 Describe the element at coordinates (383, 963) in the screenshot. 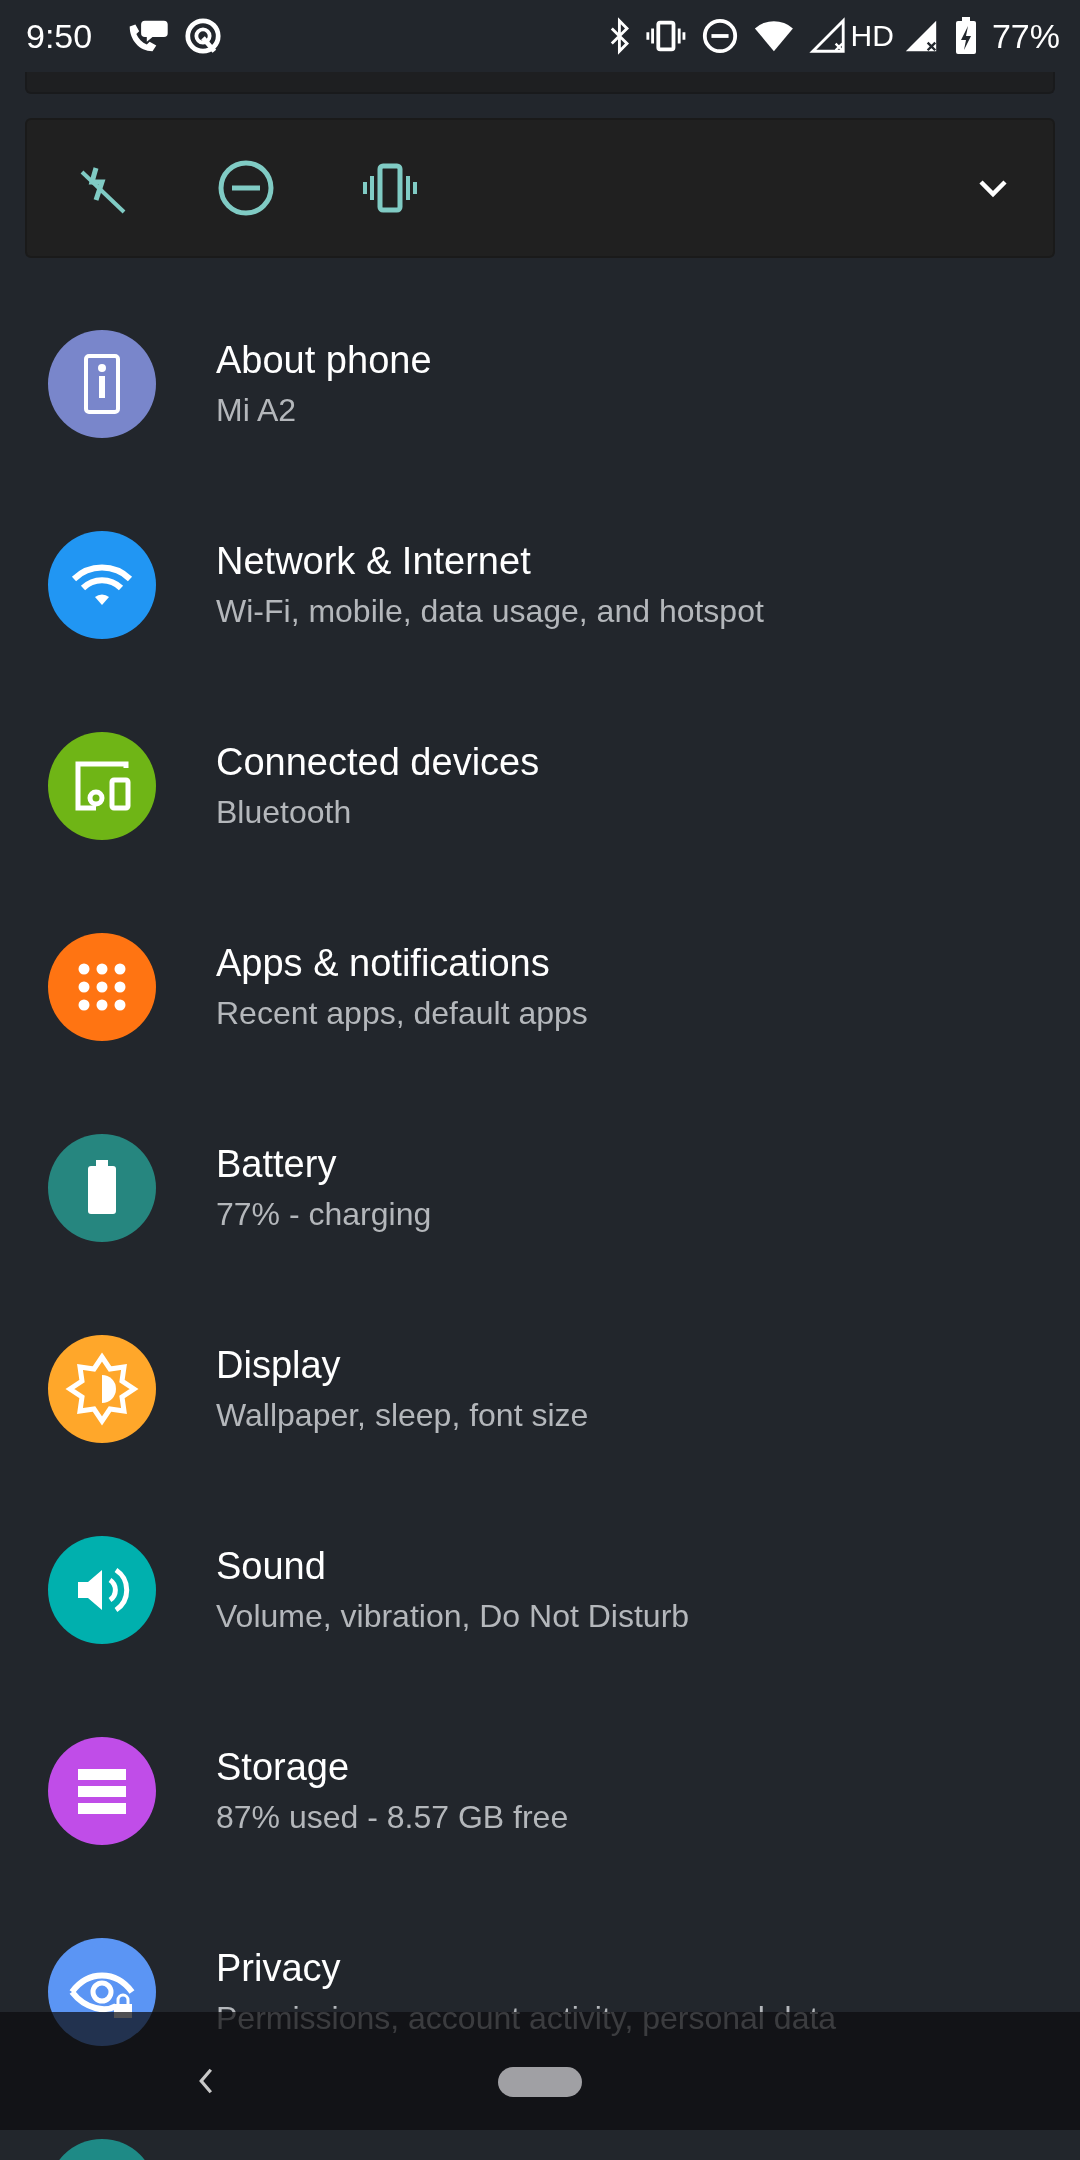

I see `setting-title: Apps & notifications` at that location.